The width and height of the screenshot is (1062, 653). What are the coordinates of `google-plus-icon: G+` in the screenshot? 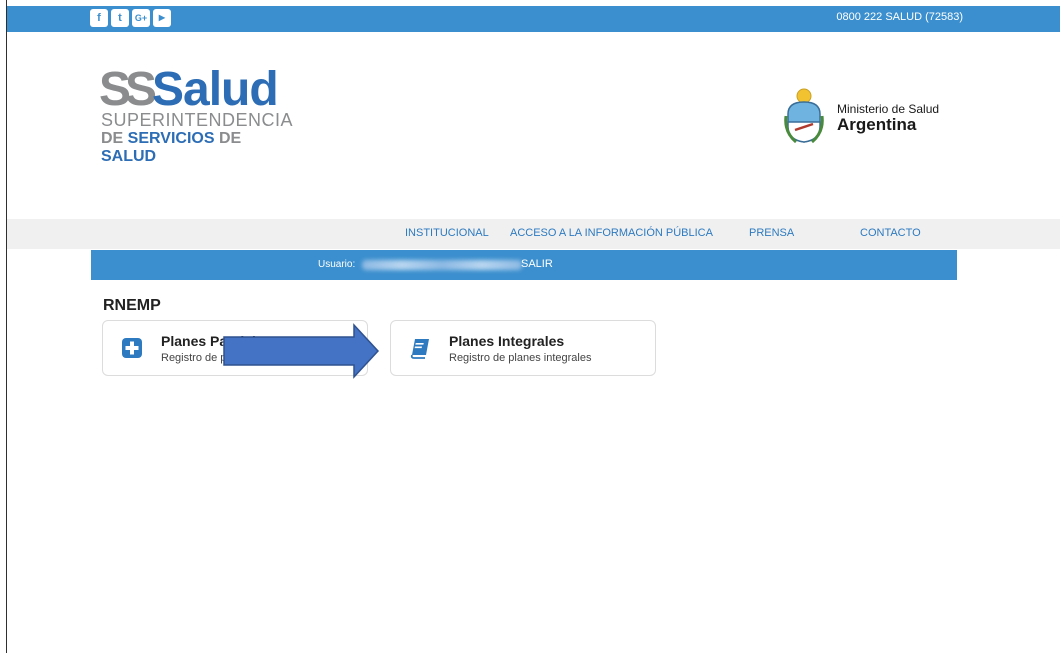 It's located at (141, 18).